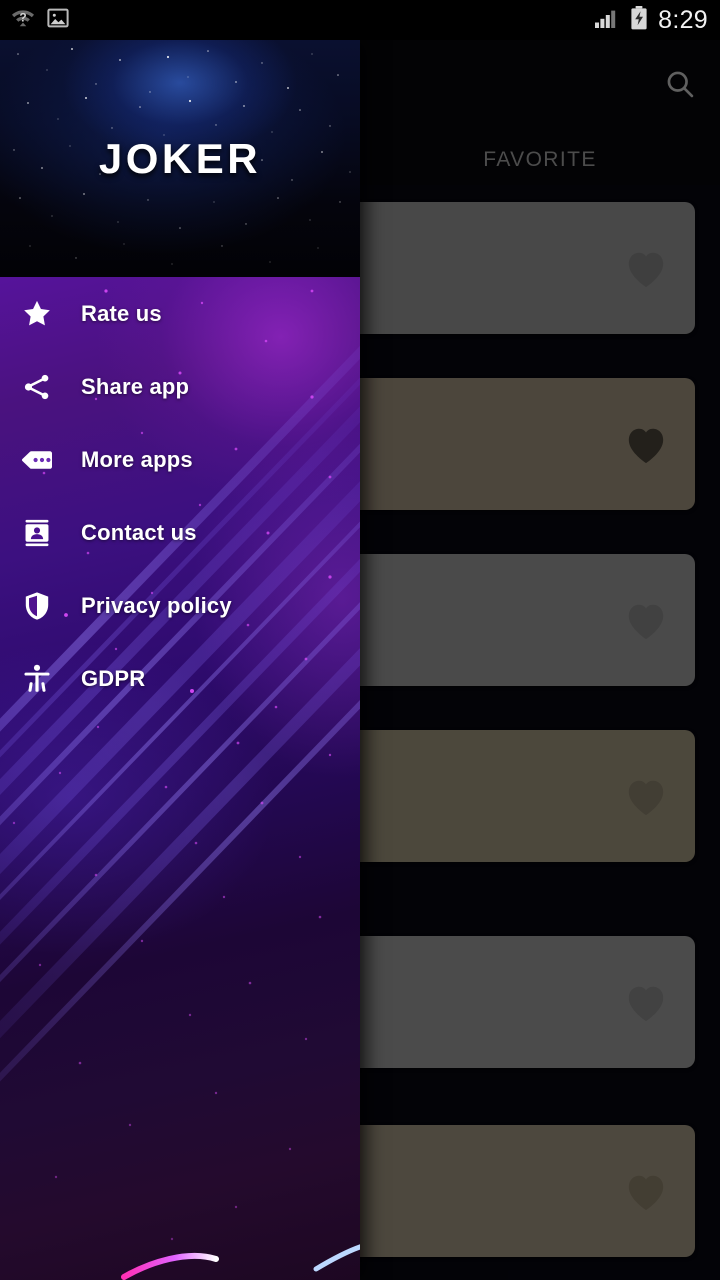  I want to click on menu-item-contact-us: Contact us, so click(180, 532).